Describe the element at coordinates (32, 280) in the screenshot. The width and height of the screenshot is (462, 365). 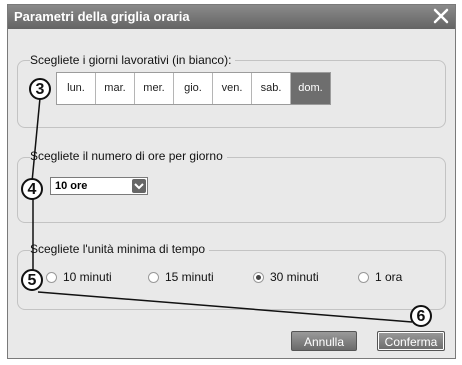
I see `callout-5: 5` at that location.